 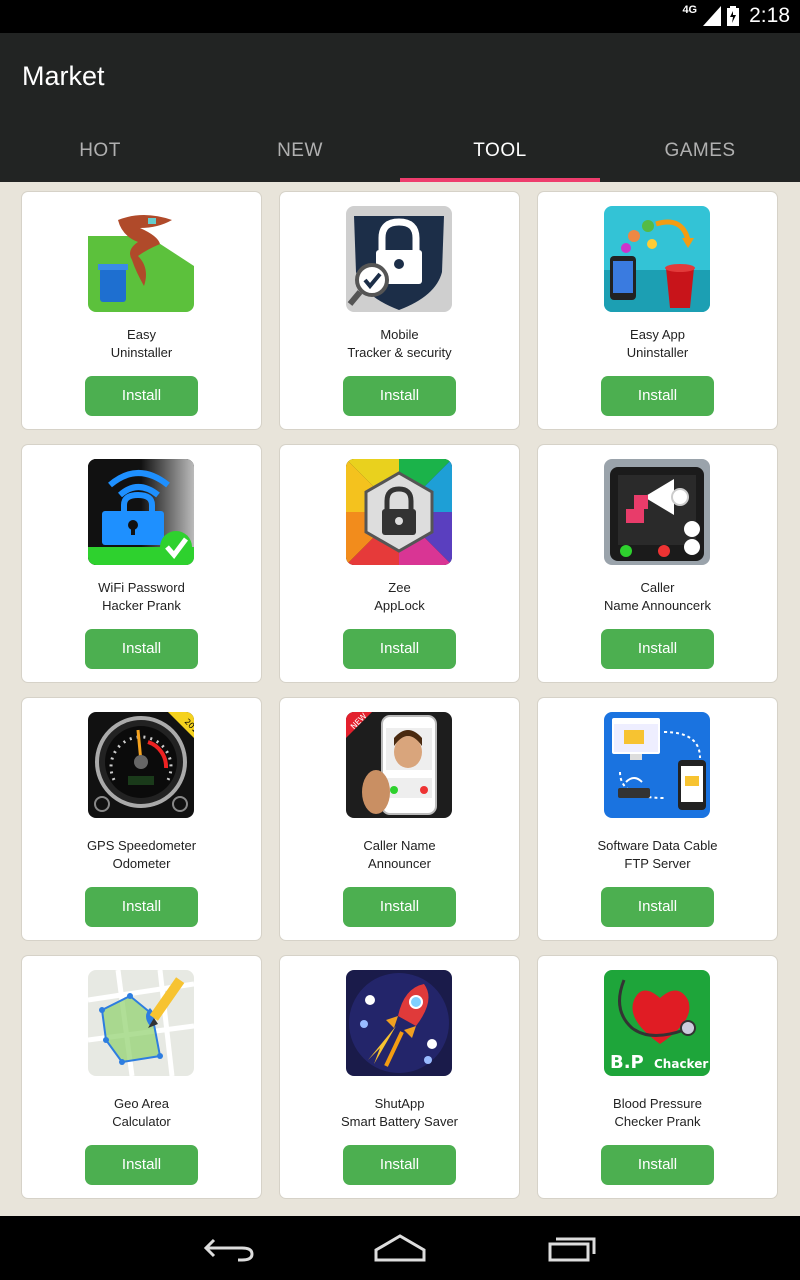 I want to click on app-name: WiFi Password Hacker Prank, so click(x=141, y=597).